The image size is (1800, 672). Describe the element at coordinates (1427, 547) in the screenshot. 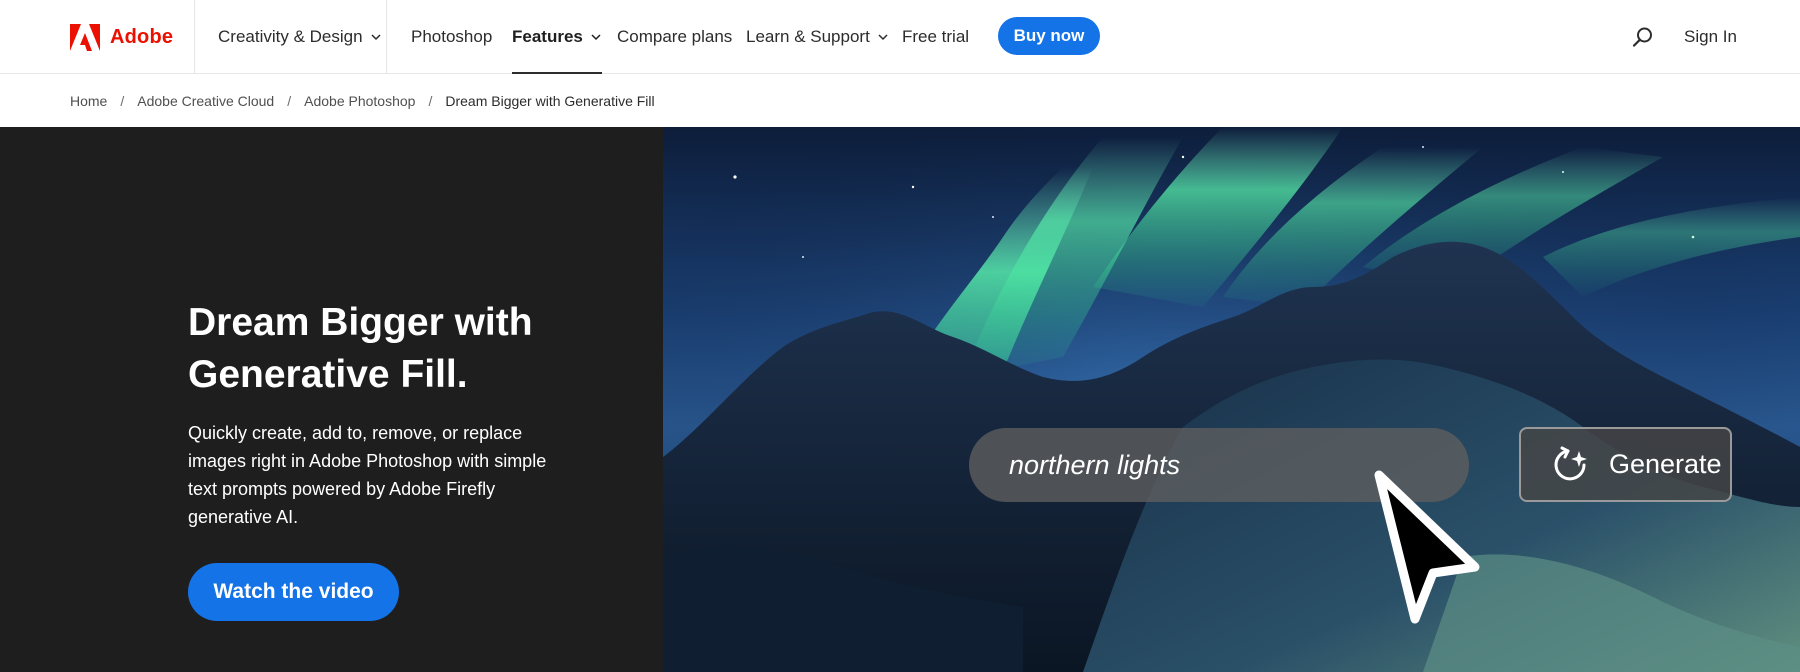

I see `mouse-pointer-icon` at that location.